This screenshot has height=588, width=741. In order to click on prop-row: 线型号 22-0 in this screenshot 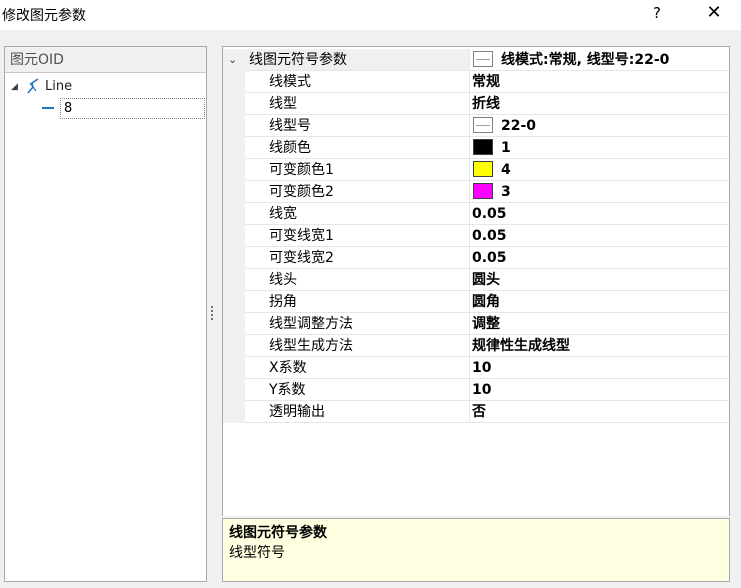, I will do `click(476, 126)`.